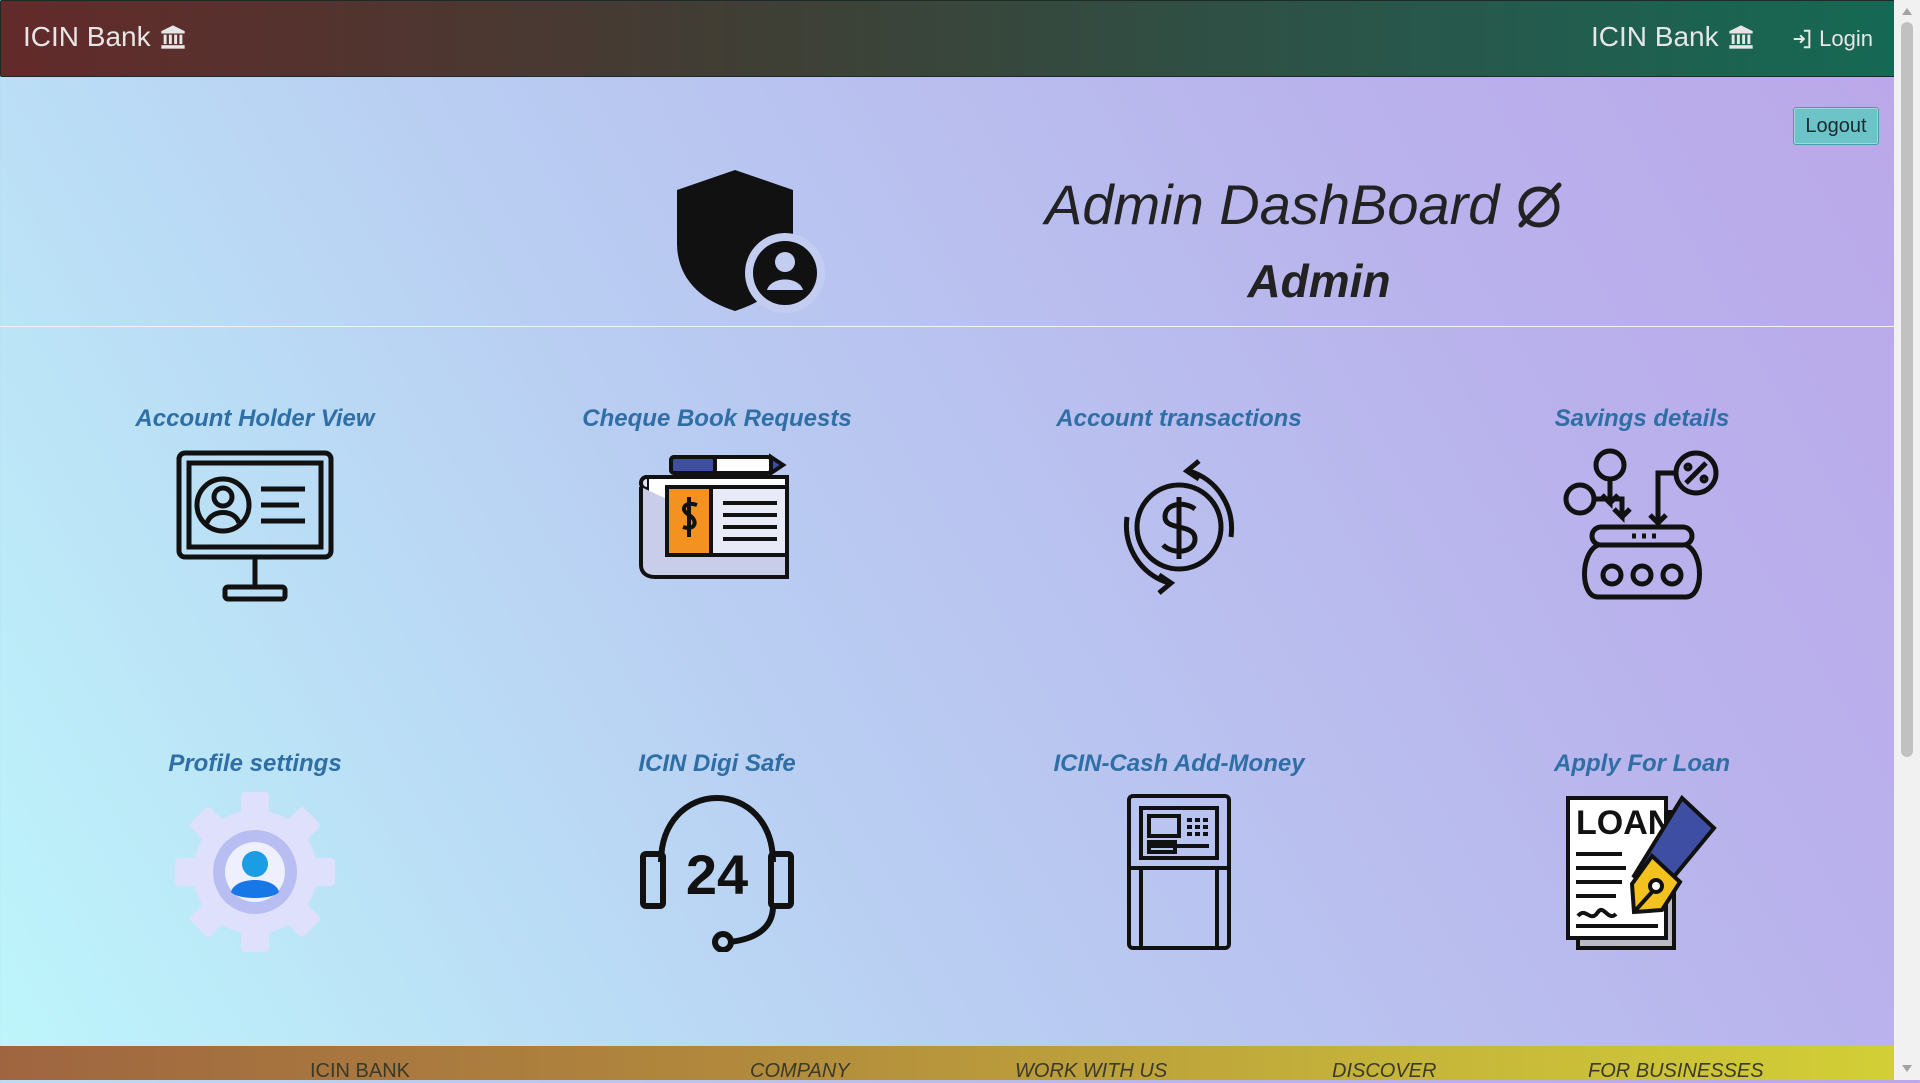 Image resolution: width=1920 pixels, height=1083 pixels. I want to click on card-account-holder-view: Account Holder View, so click(255, 506).